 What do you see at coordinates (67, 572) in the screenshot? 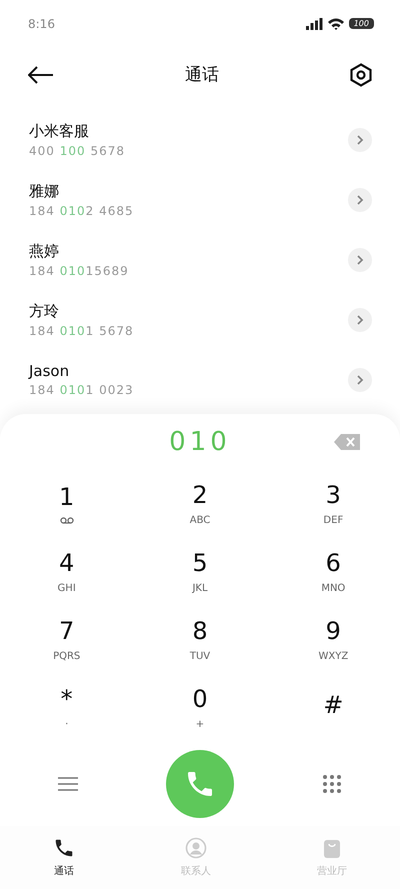
I see `dial-key: 4 GHI` at bounding box center [67, 572].